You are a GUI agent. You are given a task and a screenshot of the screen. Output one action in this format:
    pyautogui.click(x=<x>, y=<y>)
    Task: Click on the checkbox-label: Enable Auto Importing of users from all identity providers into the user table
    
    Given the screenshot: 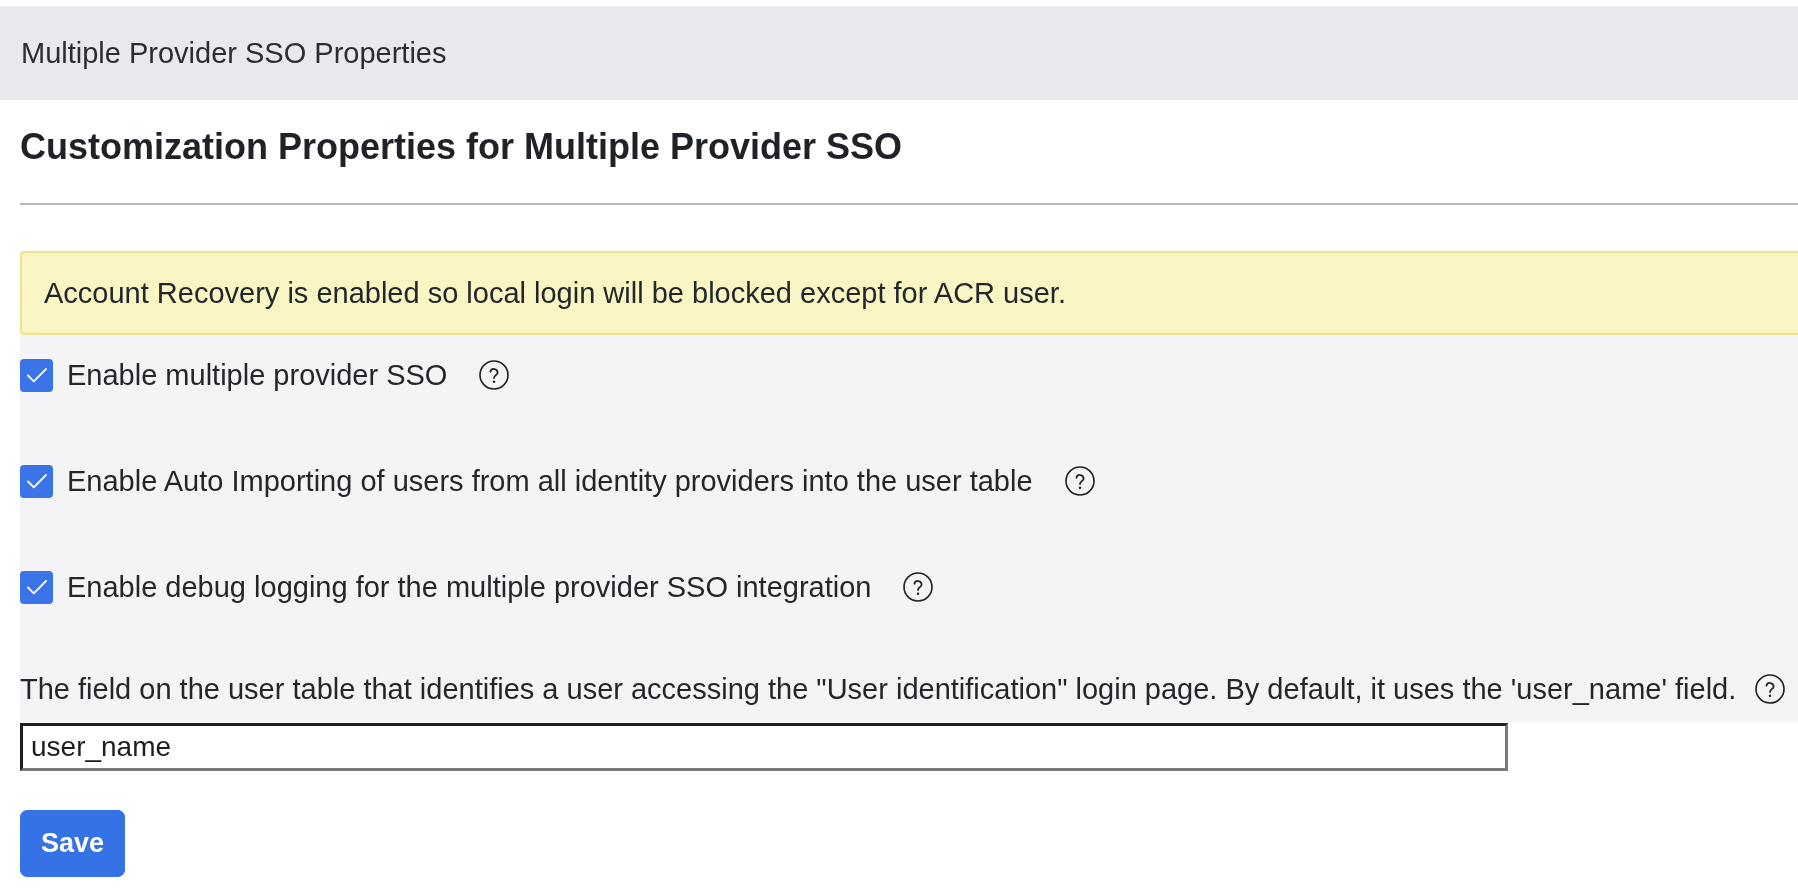 What is the action you would take?
    pyautogui.click(x=550, y=481)
    